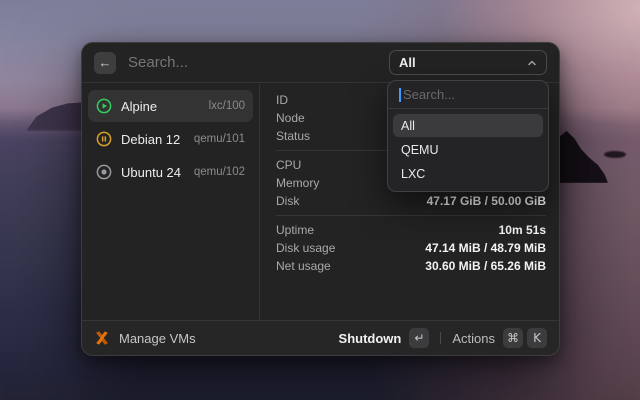  Describe the element at coordinates (290, 118) in the screenshot. I see `detail-label: Node` at that location.